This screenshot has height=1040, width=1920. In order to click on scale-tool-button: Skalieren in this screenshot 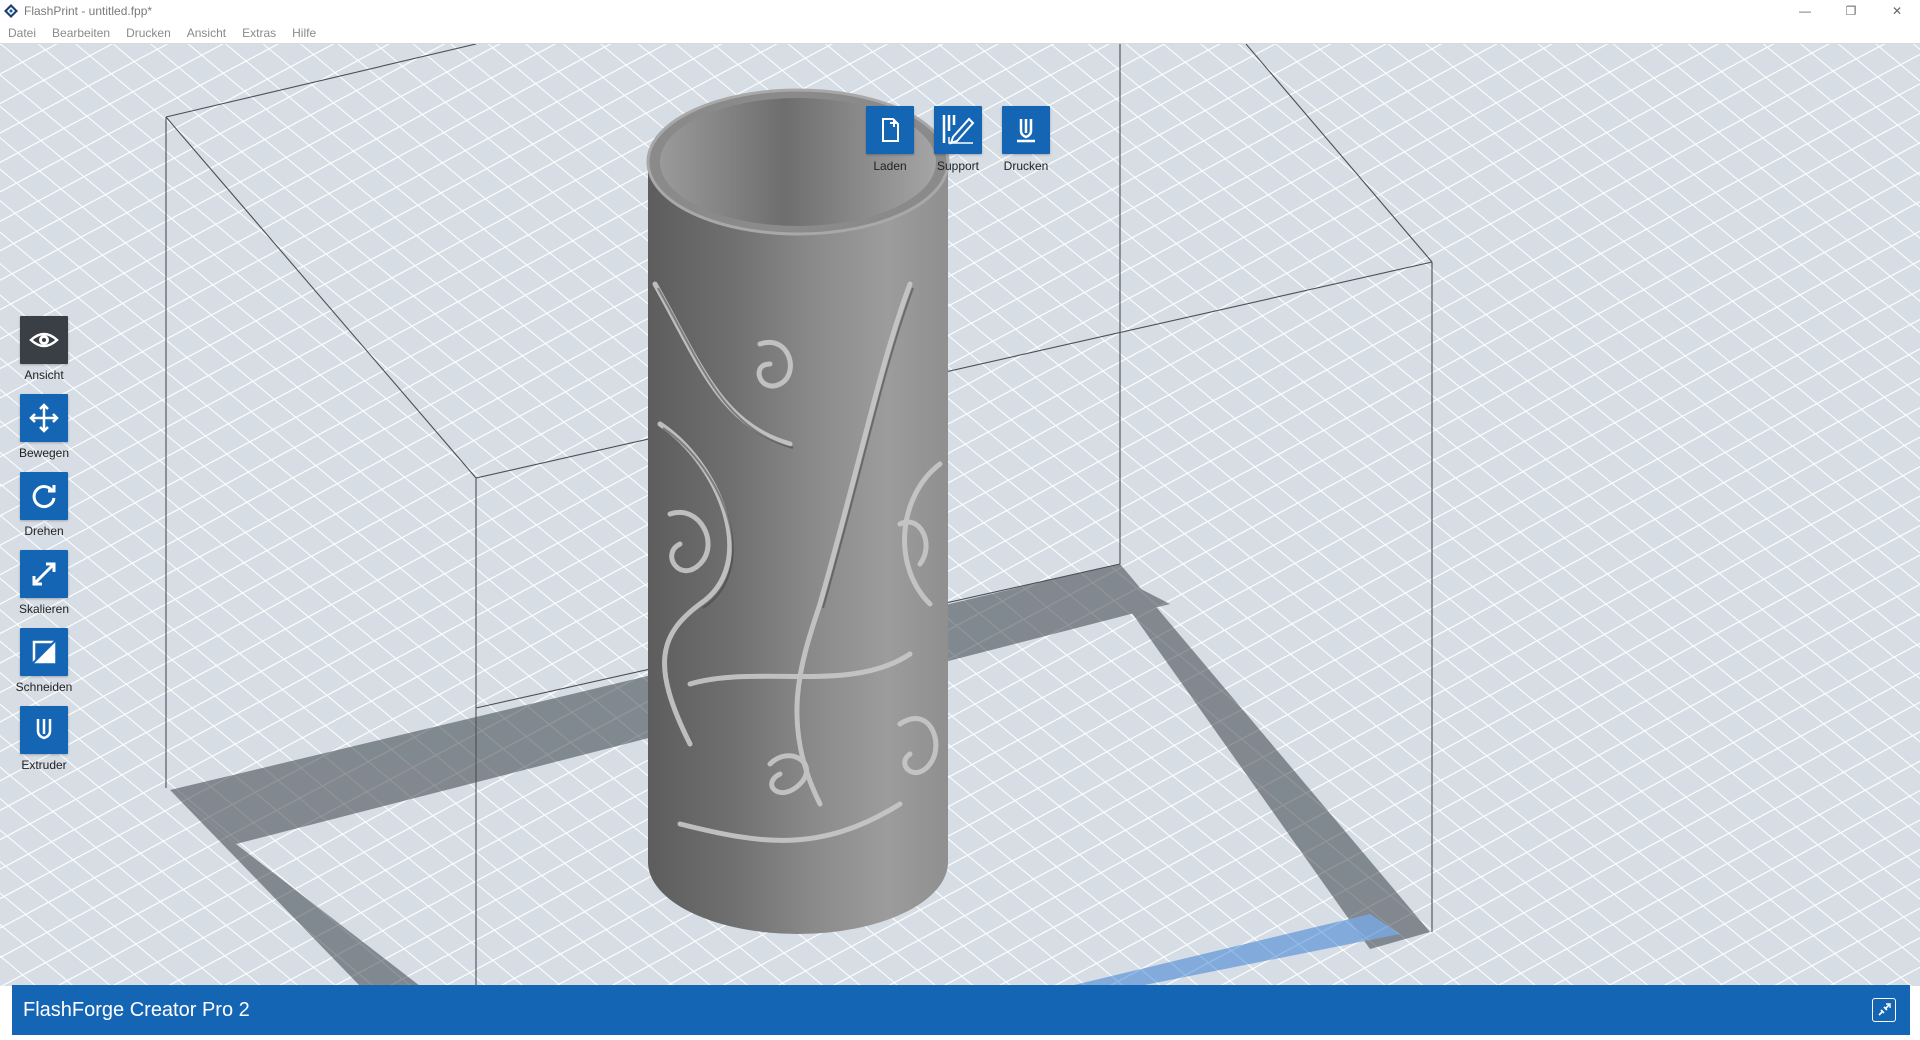, I will do `click(44, 583)`.